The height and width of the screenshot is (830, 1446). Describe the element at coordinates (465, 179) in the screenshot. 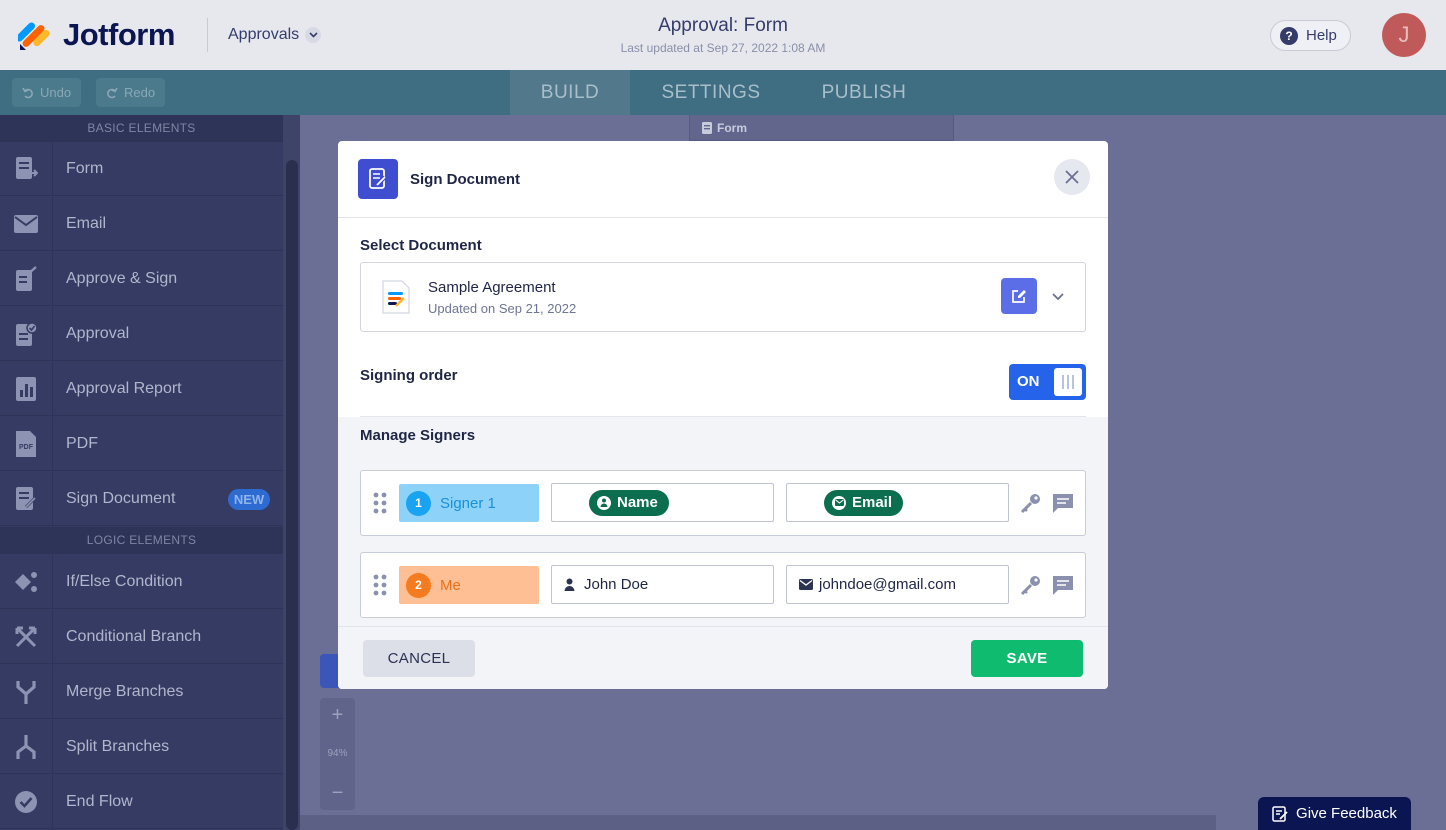

I see `modal-title: Sign Document` at that location.